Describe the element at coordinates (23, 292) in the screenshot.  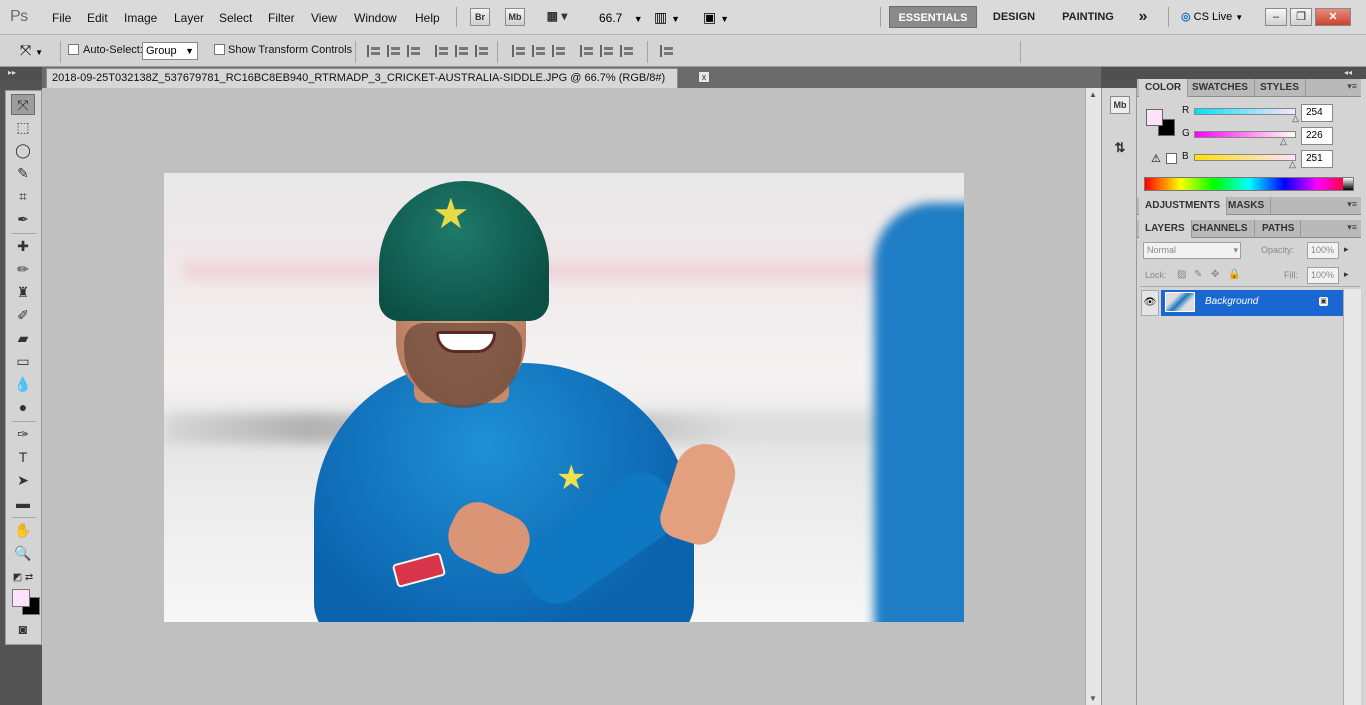
I see `clone-stamp-icon: ♜` at that location.